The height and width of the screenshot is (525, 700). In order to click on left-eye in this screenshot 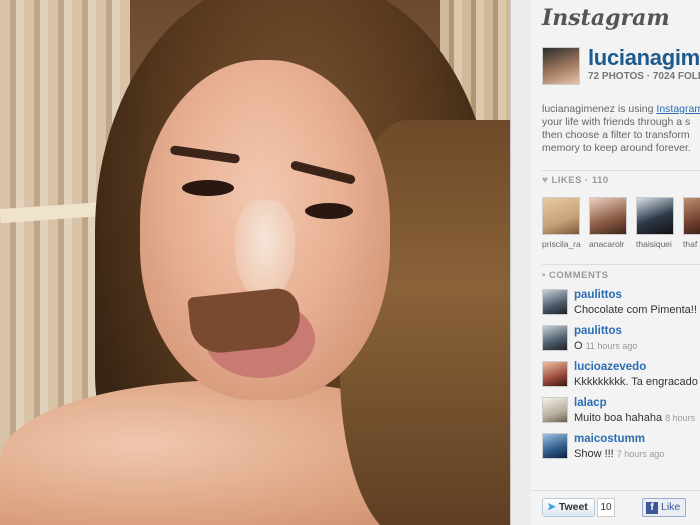, I will do `click(208, 188)`.